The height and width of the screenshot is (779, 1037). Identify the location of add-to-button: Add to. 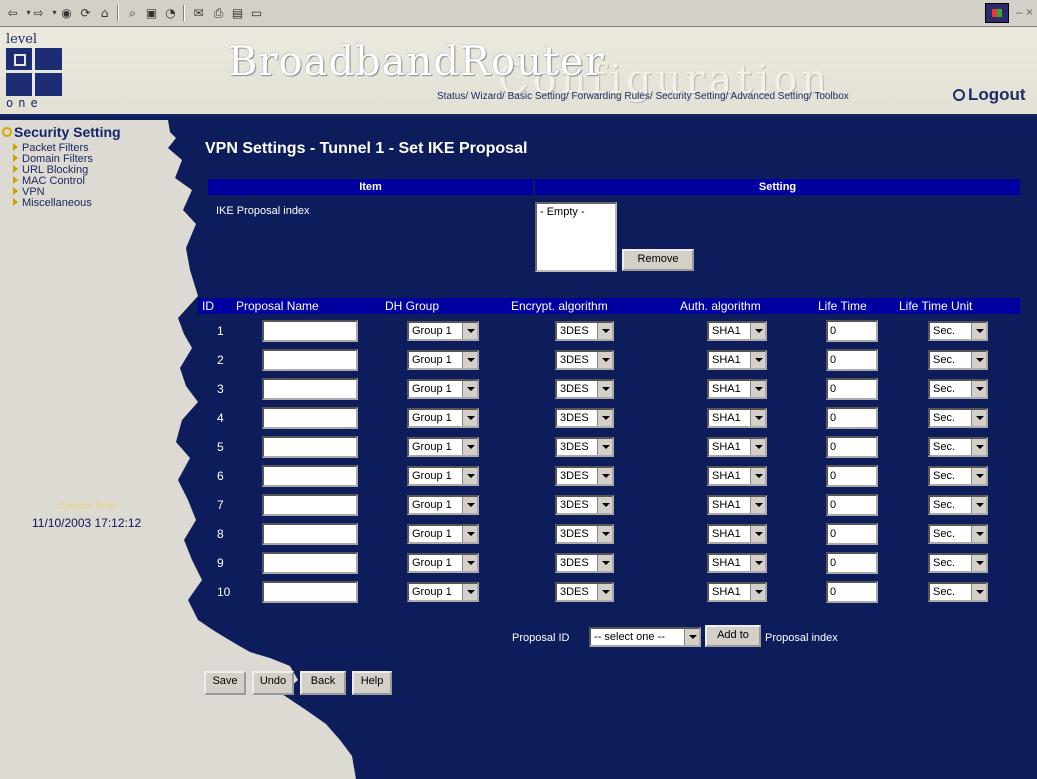
(733, 636).